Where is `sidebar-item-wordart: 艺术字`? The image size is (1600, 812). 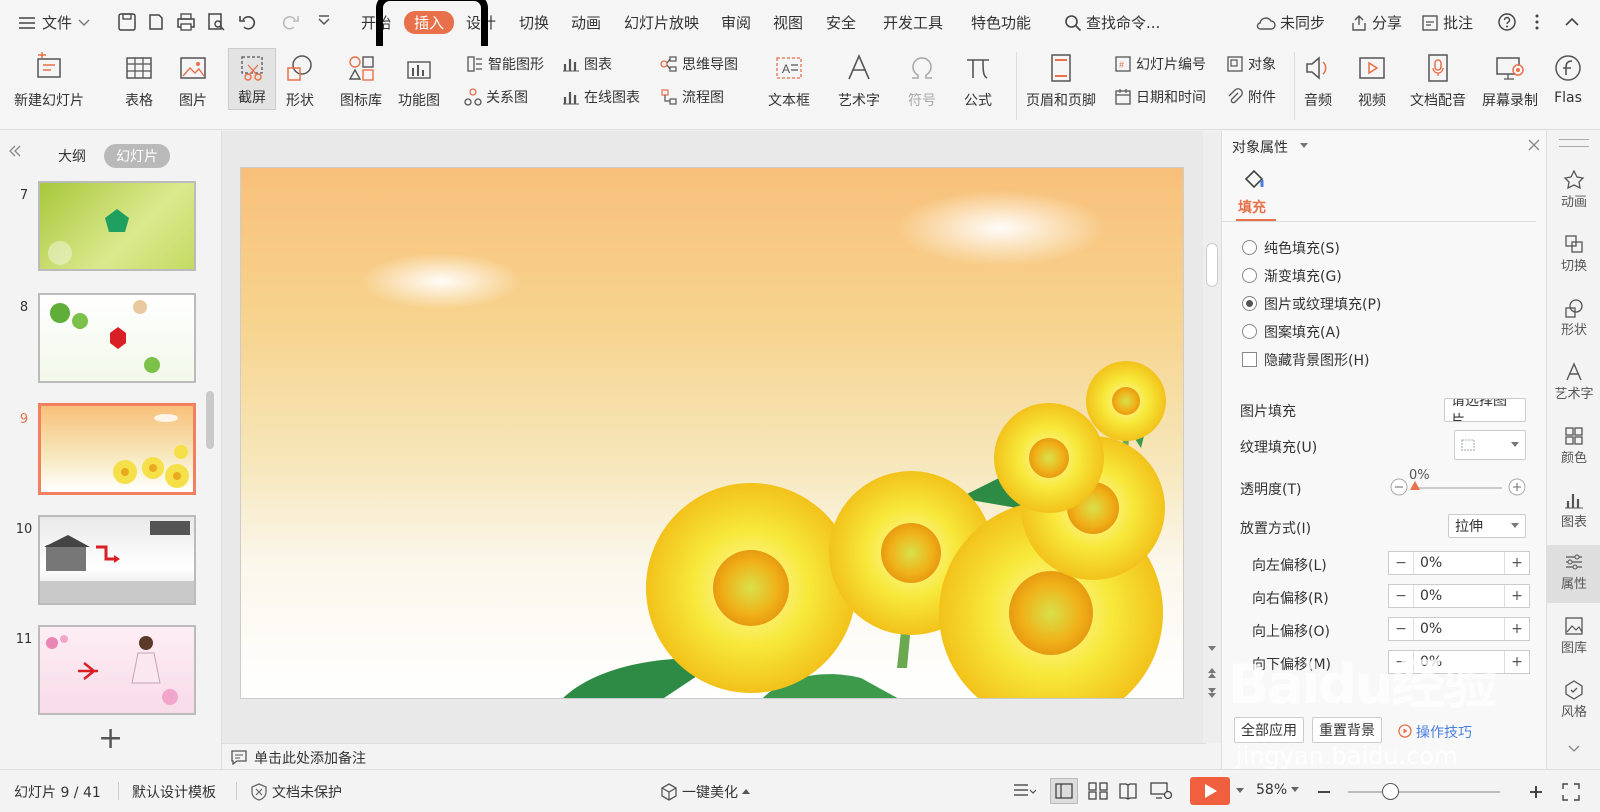 sidebar-item-wordart: 艺术字 is located at coordinates (1573, 381).